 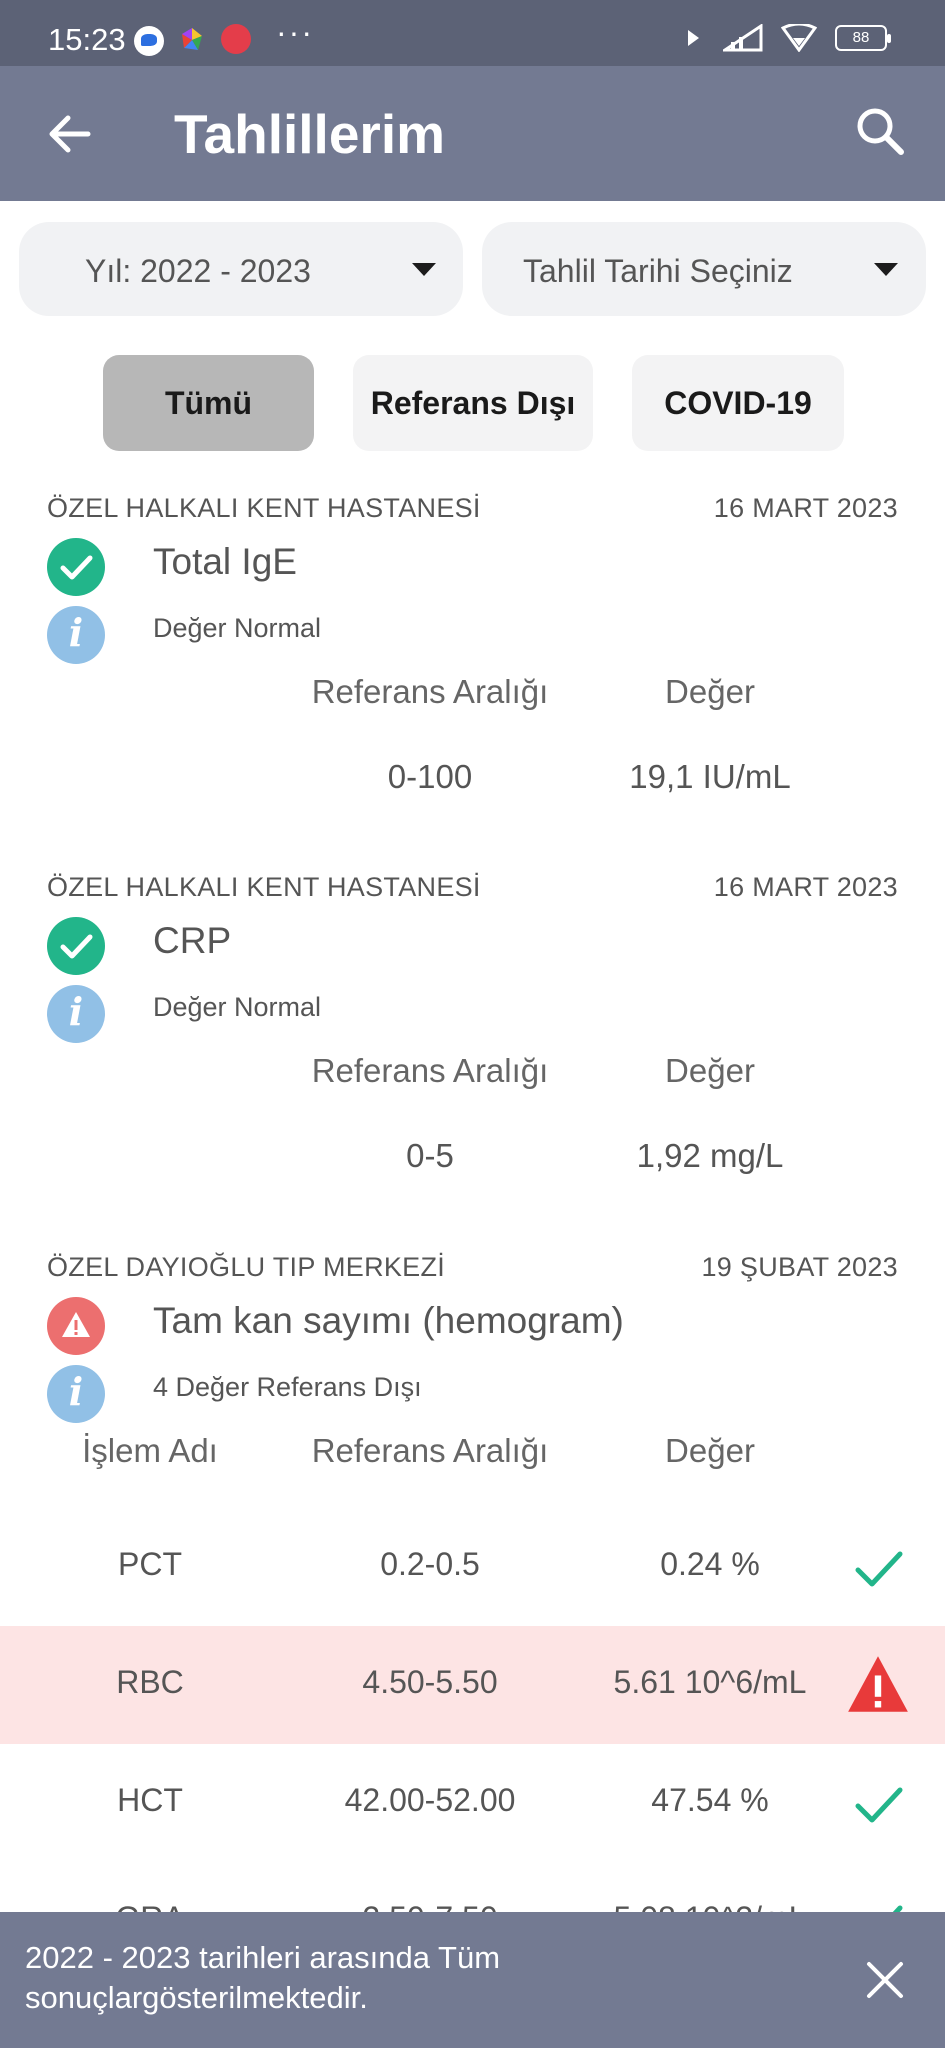 I want to click on row-value: 47.54 %, so click(x=710, y=1800).